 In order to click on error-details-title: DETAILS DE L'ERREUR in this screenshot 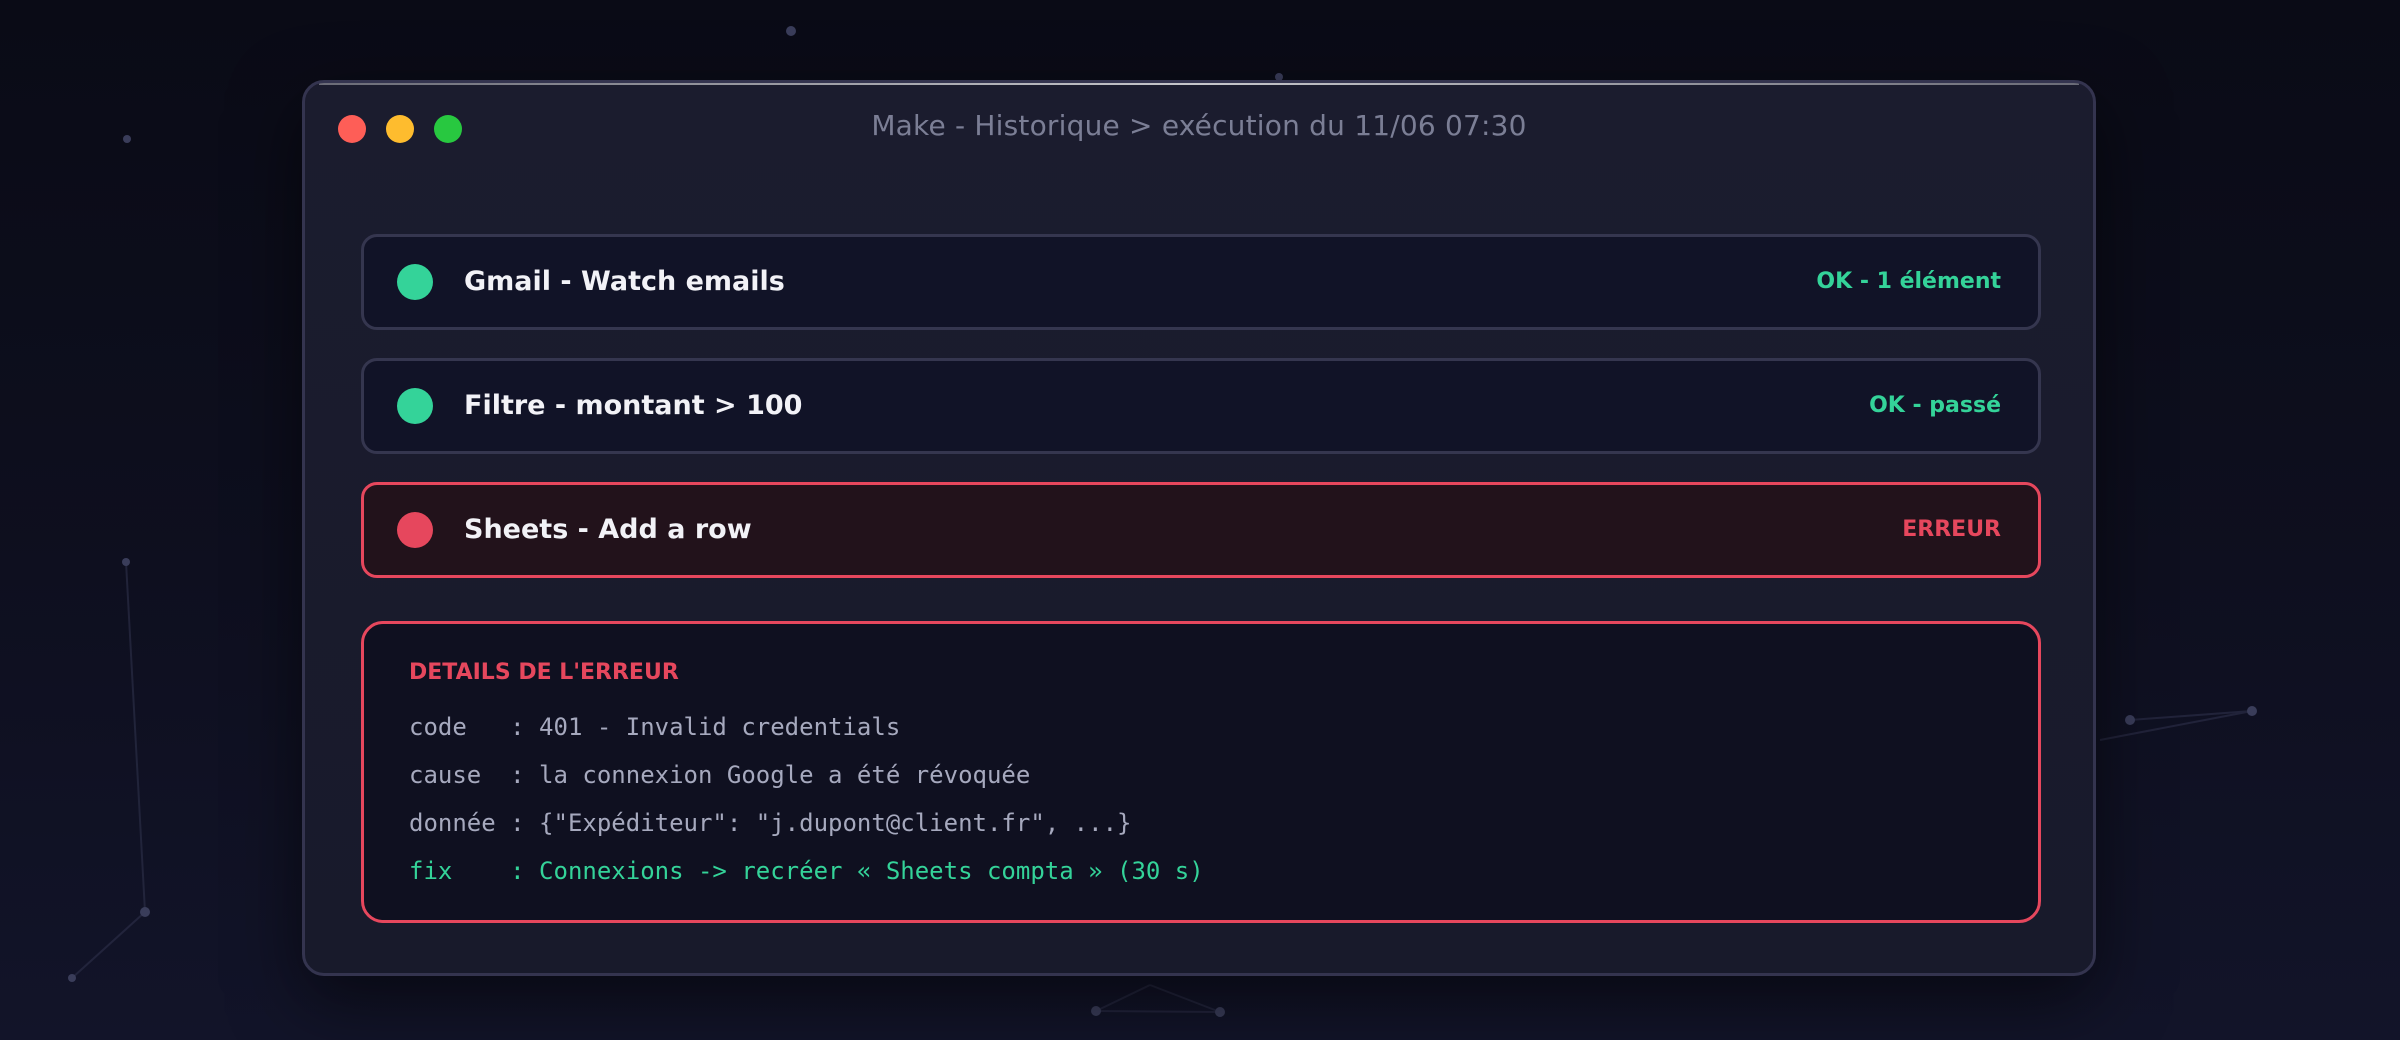, I will do `click(544, 672)`.